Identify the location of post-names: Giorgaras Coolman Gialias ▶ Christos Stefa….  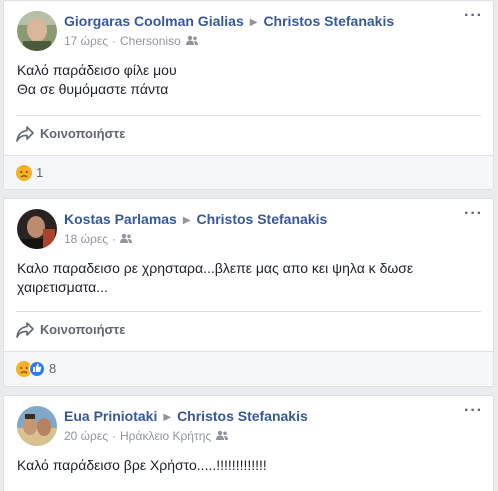
(229, 21).